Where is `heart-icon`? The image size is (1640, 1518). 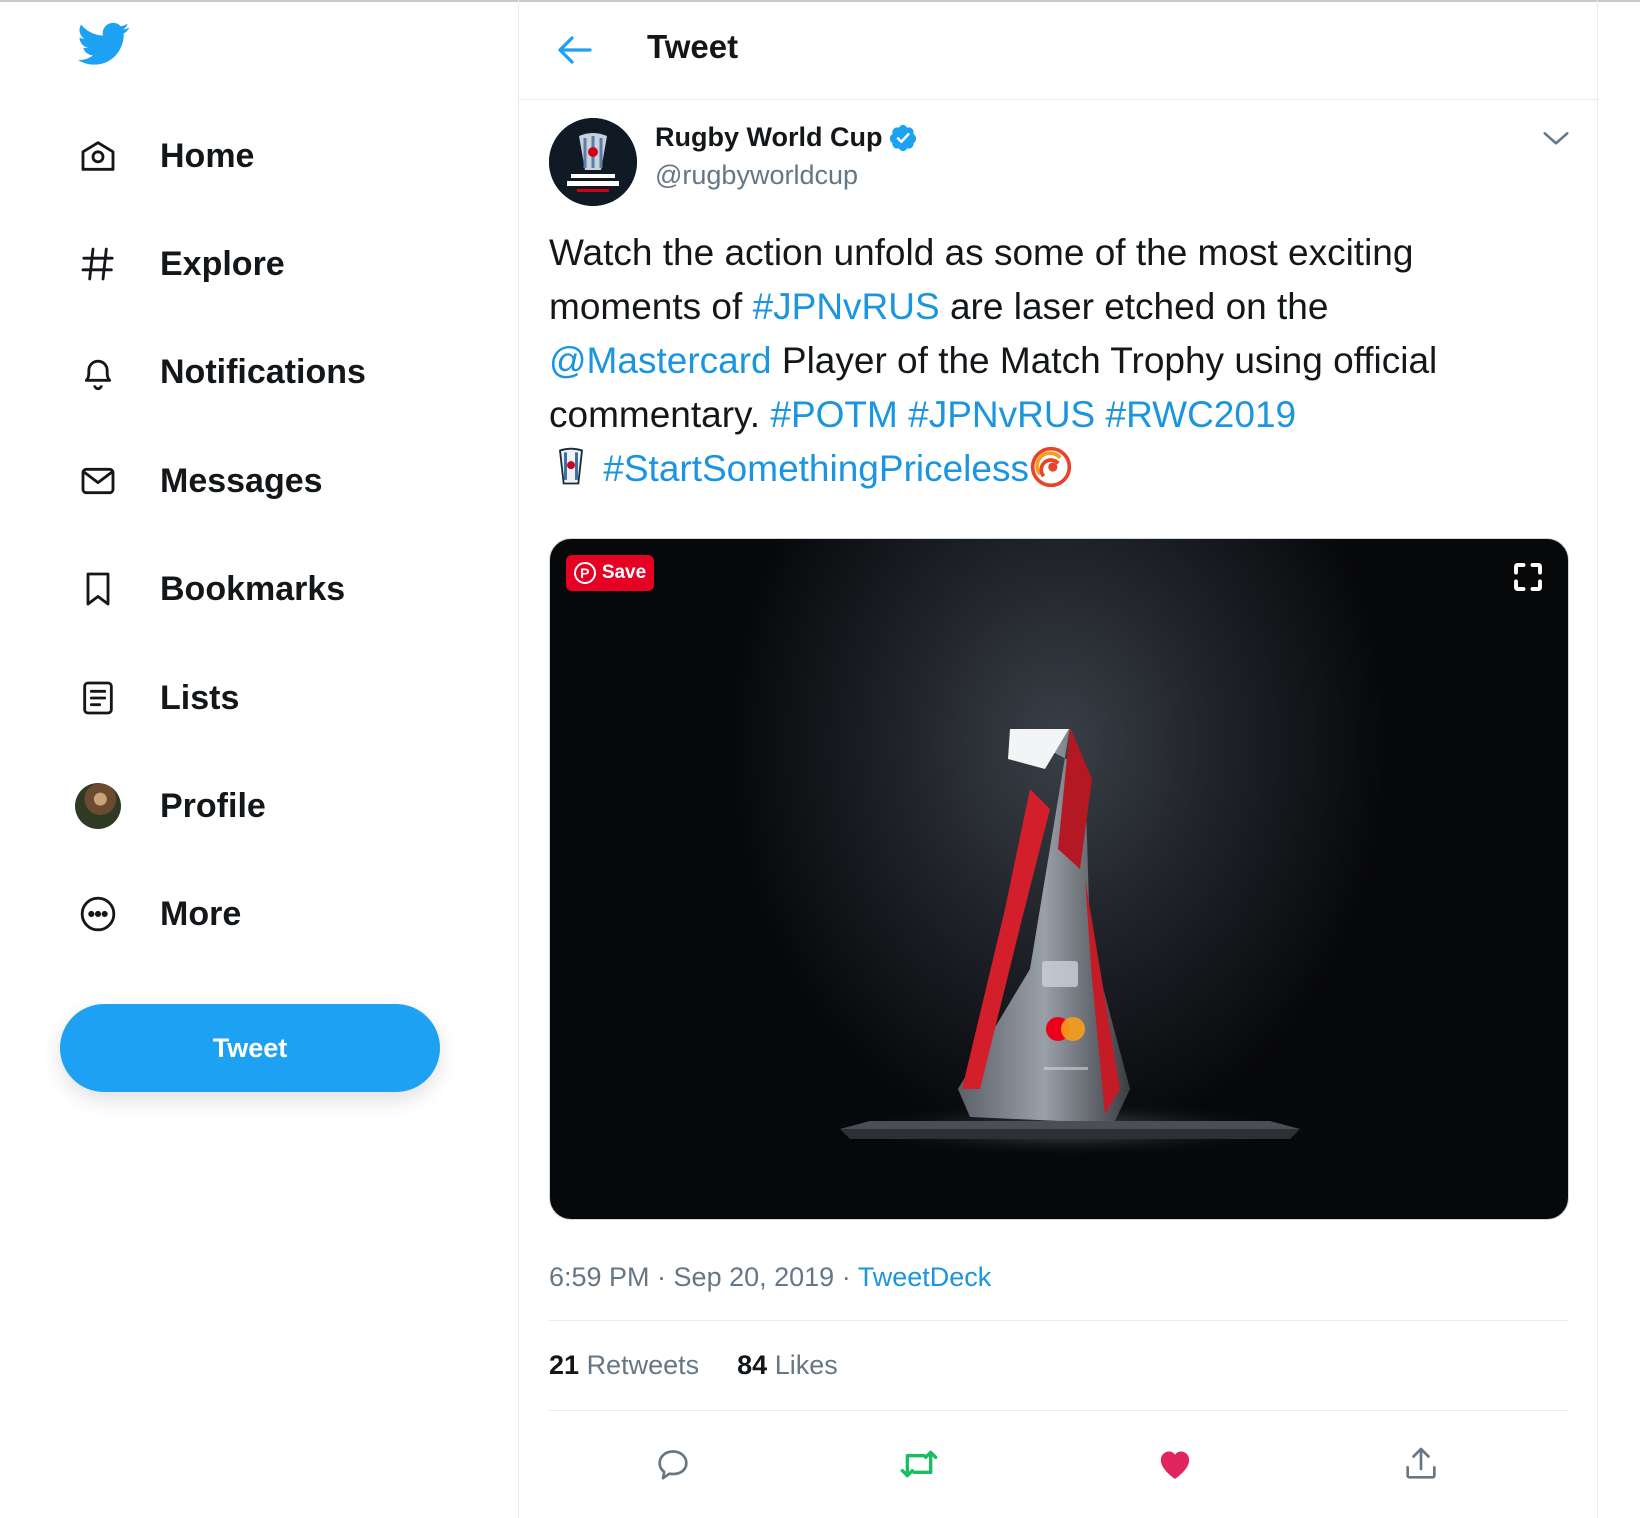 heart-icon is located at coordinates (1175, 1465).